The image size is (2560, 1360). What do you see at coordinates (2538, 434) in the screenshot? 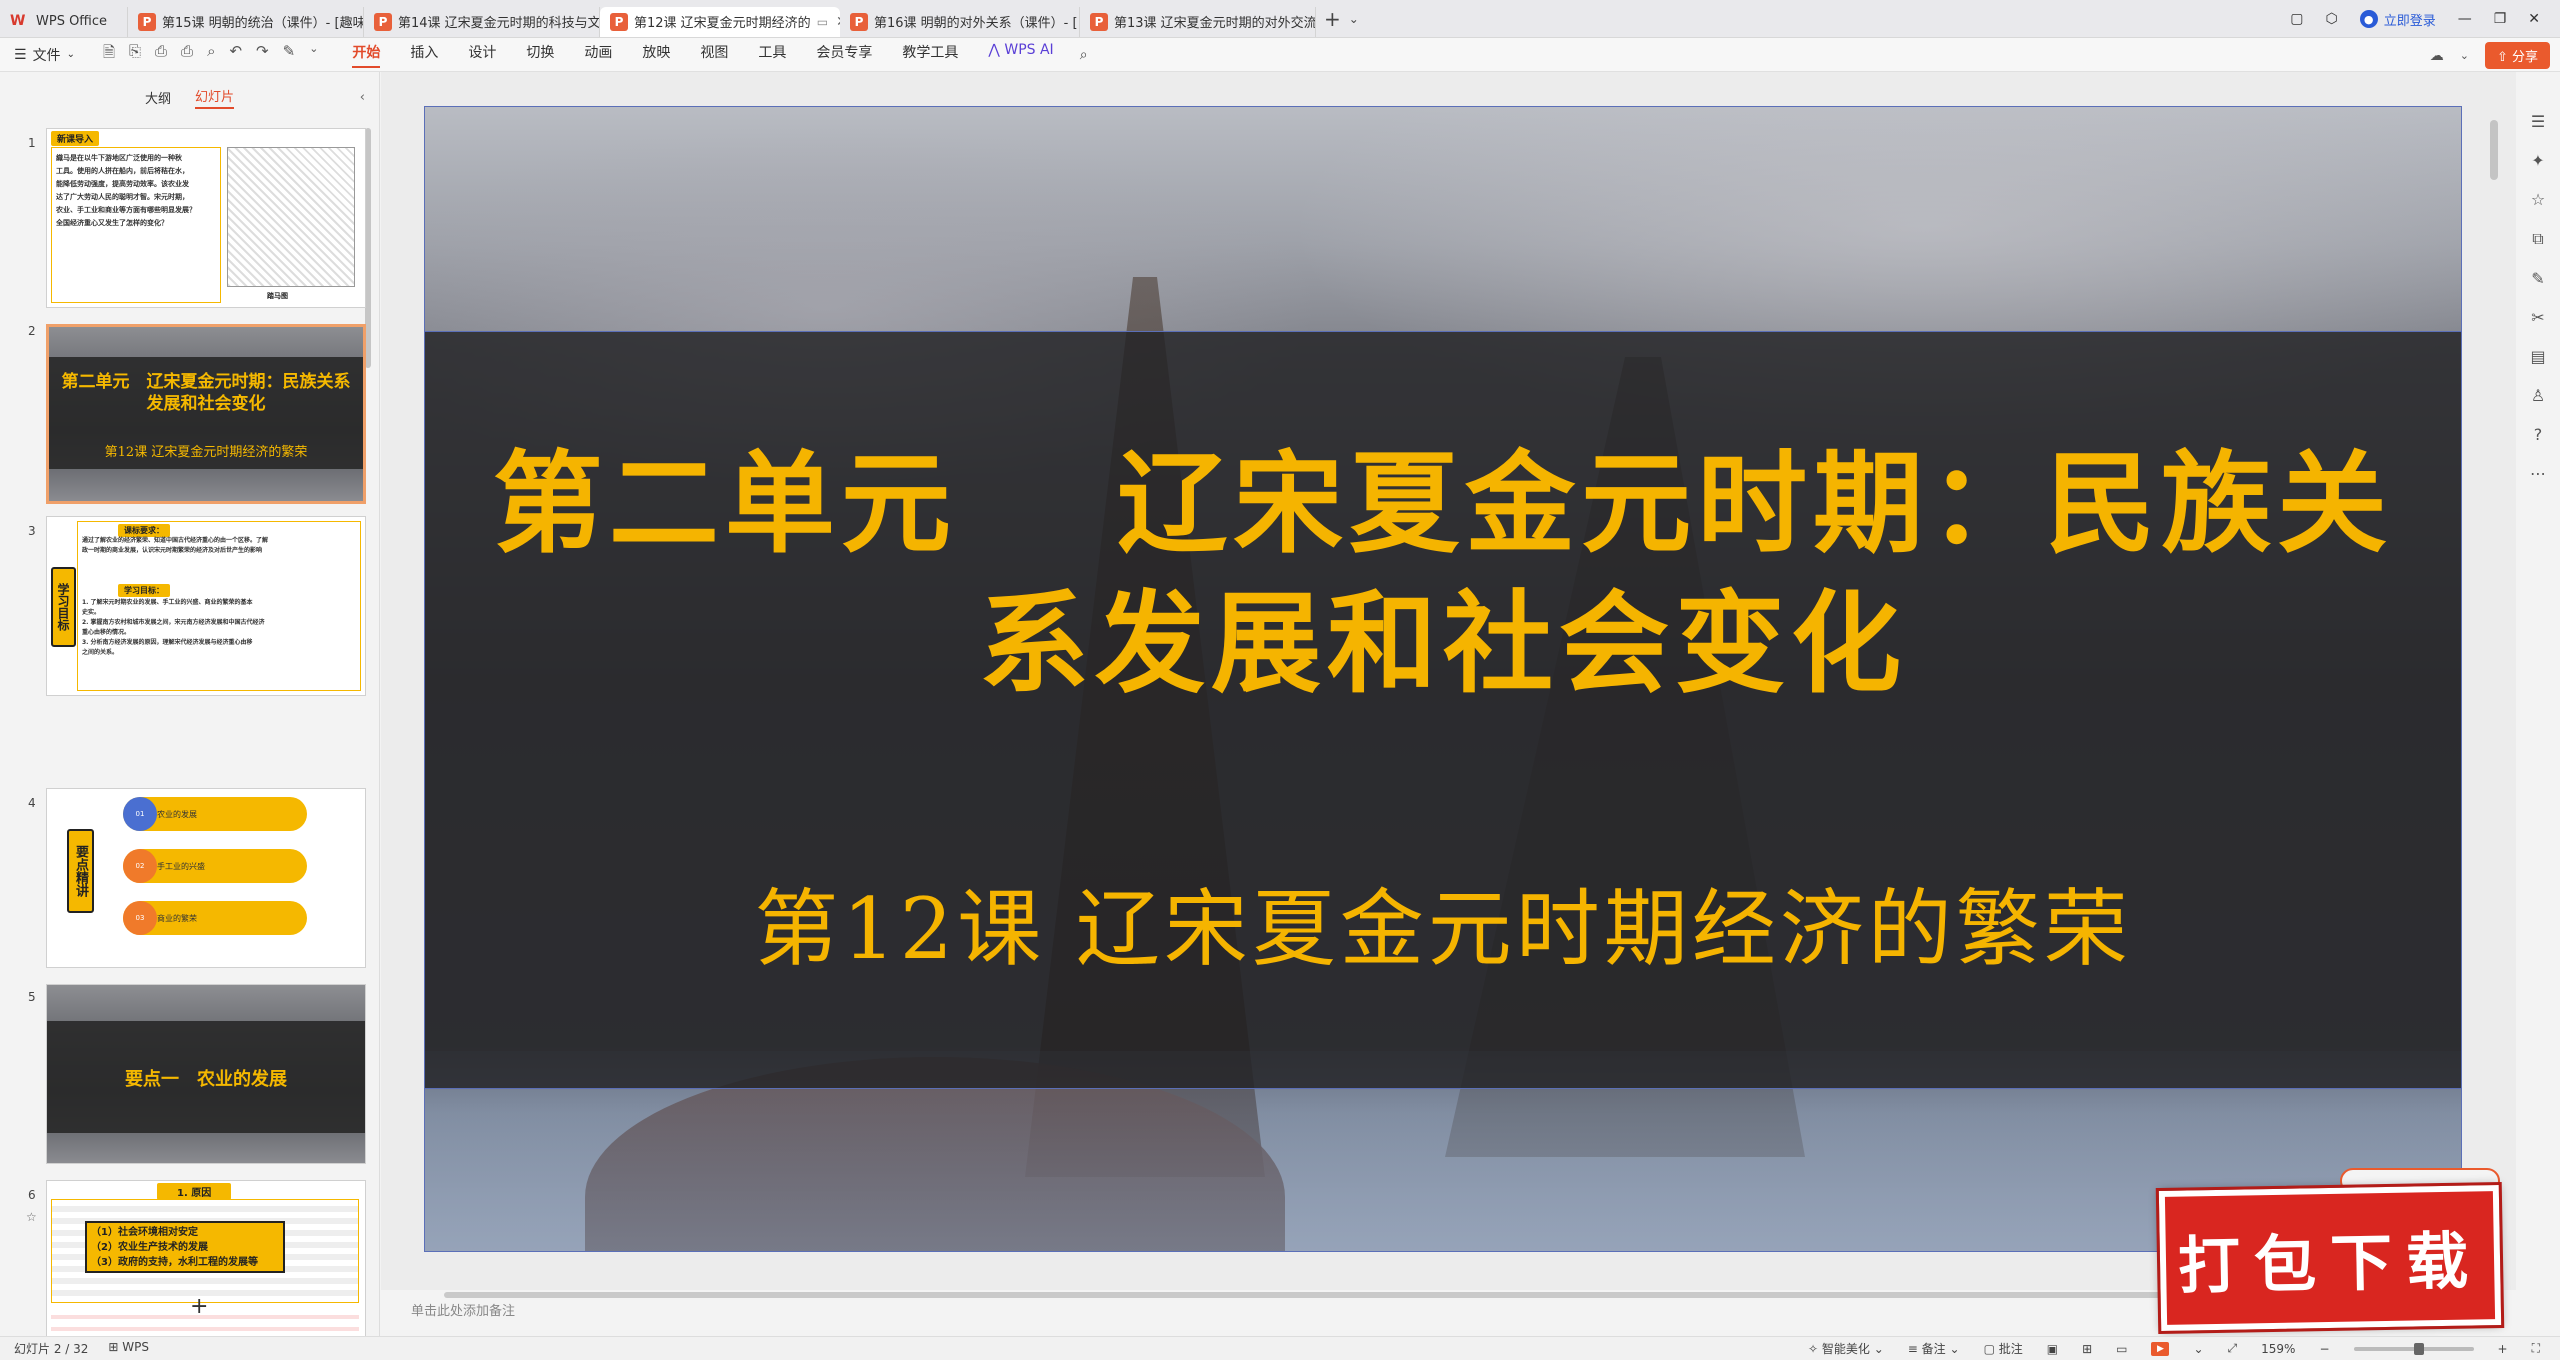
I see `help-icon: ?` at bounding box center [2538, 434].